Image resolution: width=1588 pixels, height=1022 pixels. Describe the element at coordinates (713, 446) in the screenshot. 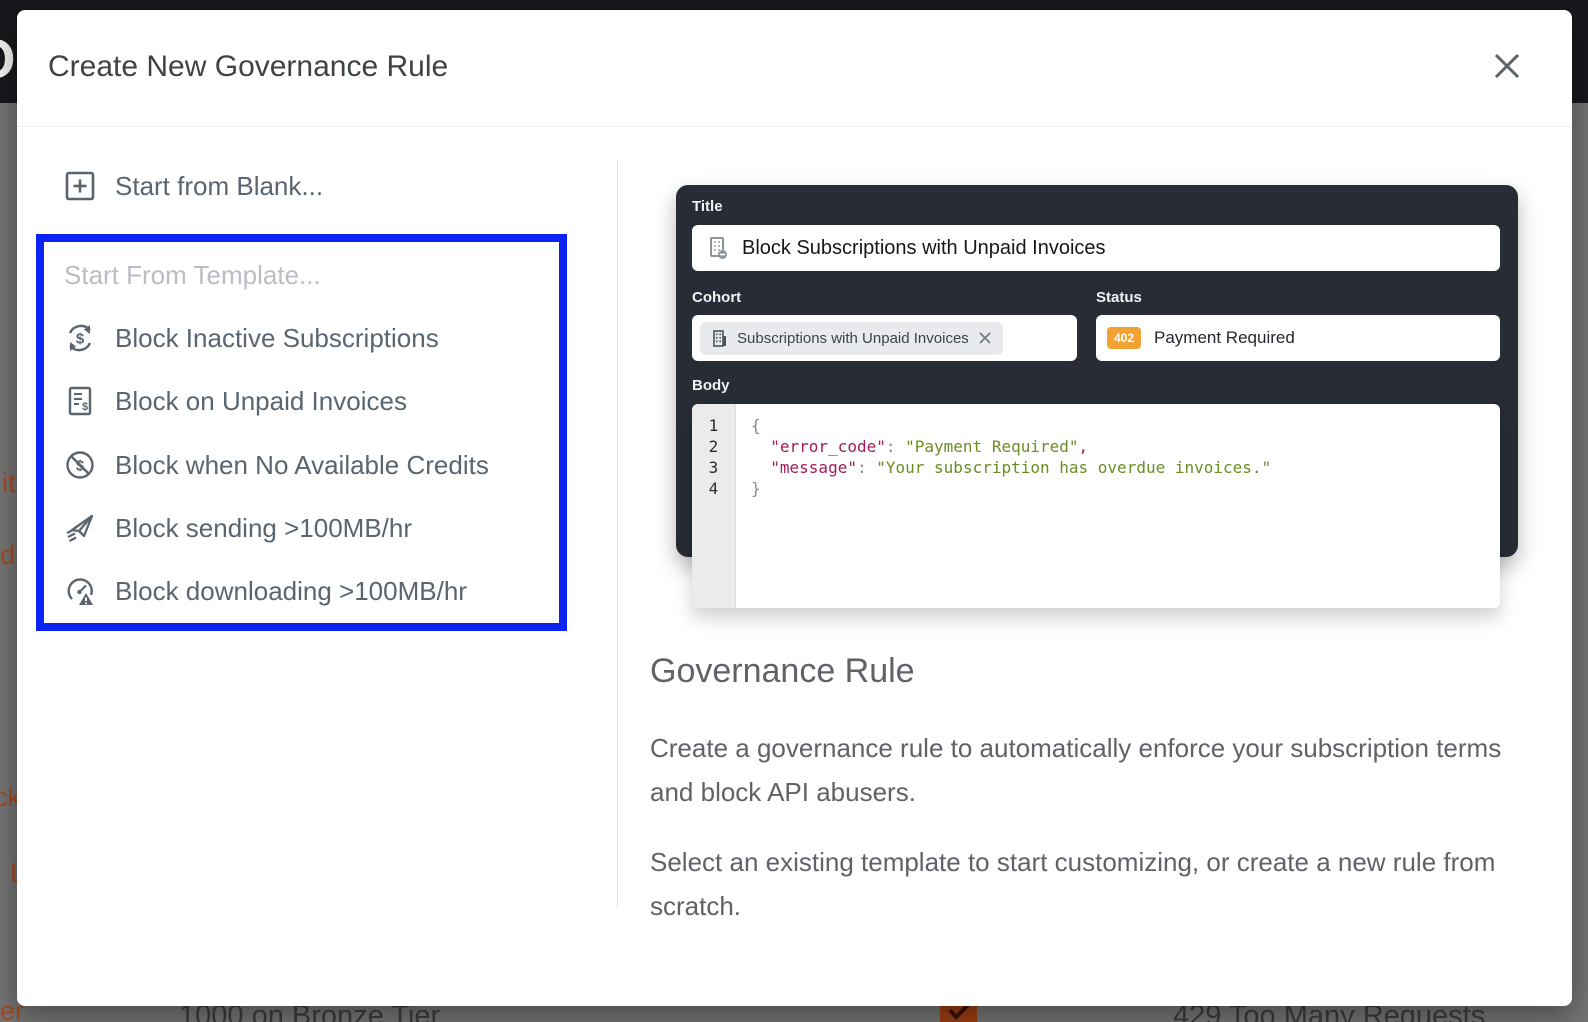

I see `line-number: 2` at that location.